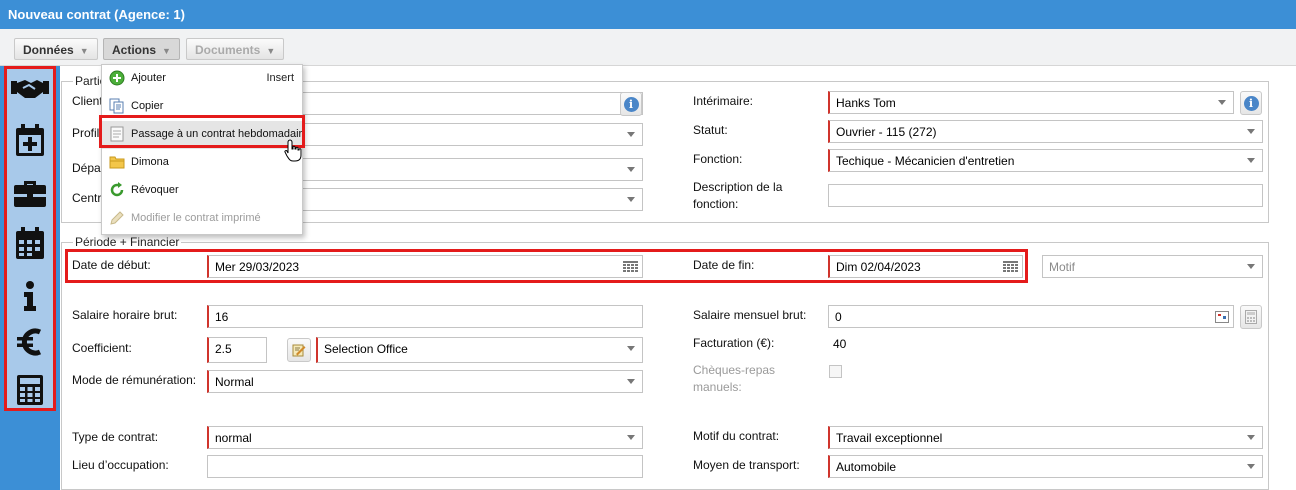 The image size is (1296, 490). What do you see at coordinates (117, 162) in the screenshot?
I see `folder-icon` at bounding box center [117, 162].